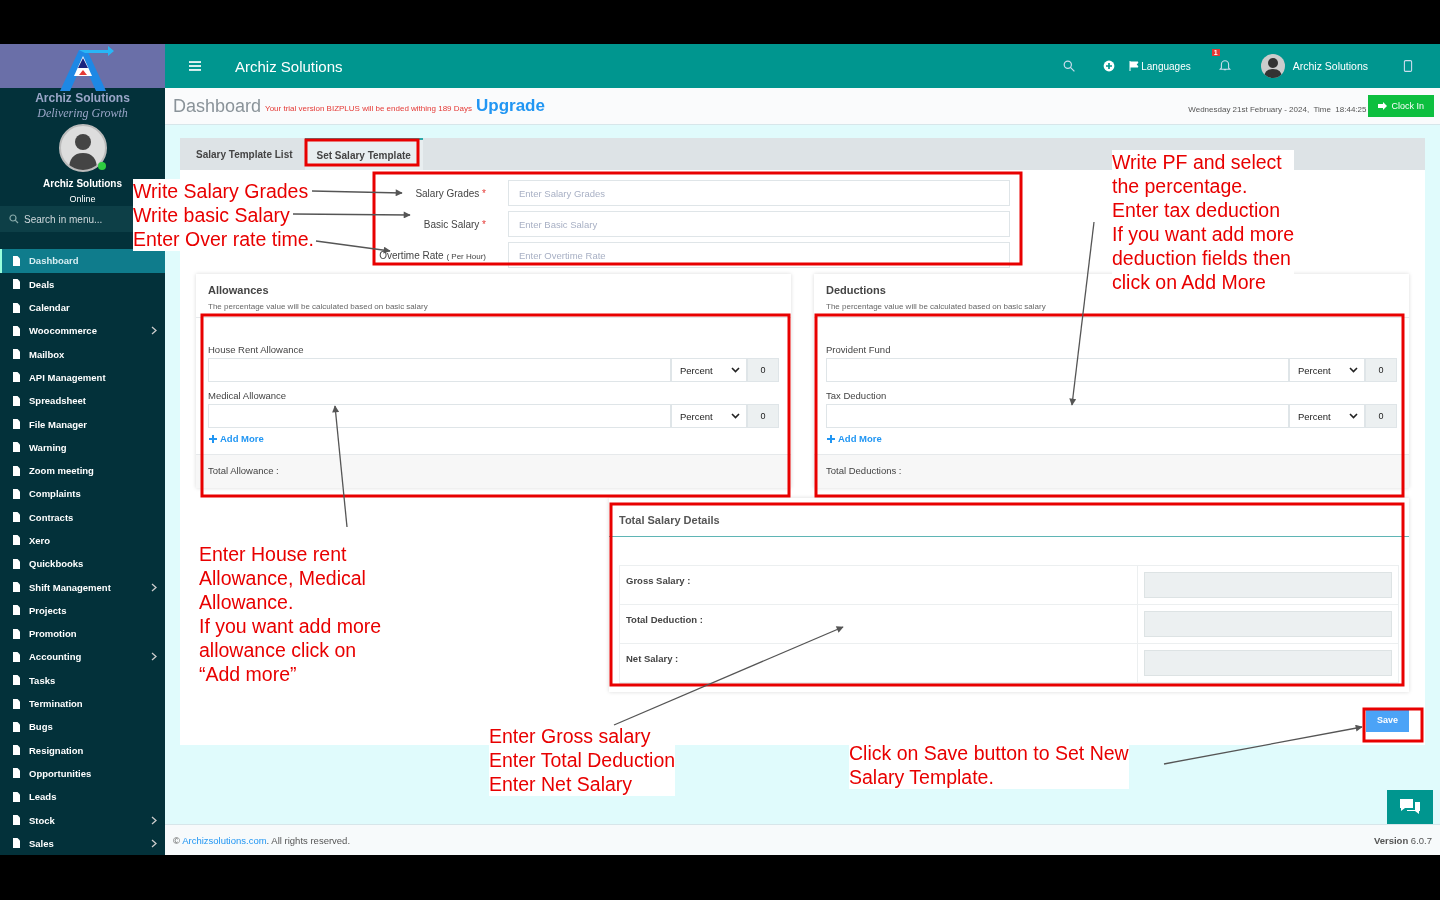 The image size is (1440, 900). What do you see at coordinates (82, 261) in the screenshot?
I see `sidebar-item: Dashboard` at bounding box center [82, 261].